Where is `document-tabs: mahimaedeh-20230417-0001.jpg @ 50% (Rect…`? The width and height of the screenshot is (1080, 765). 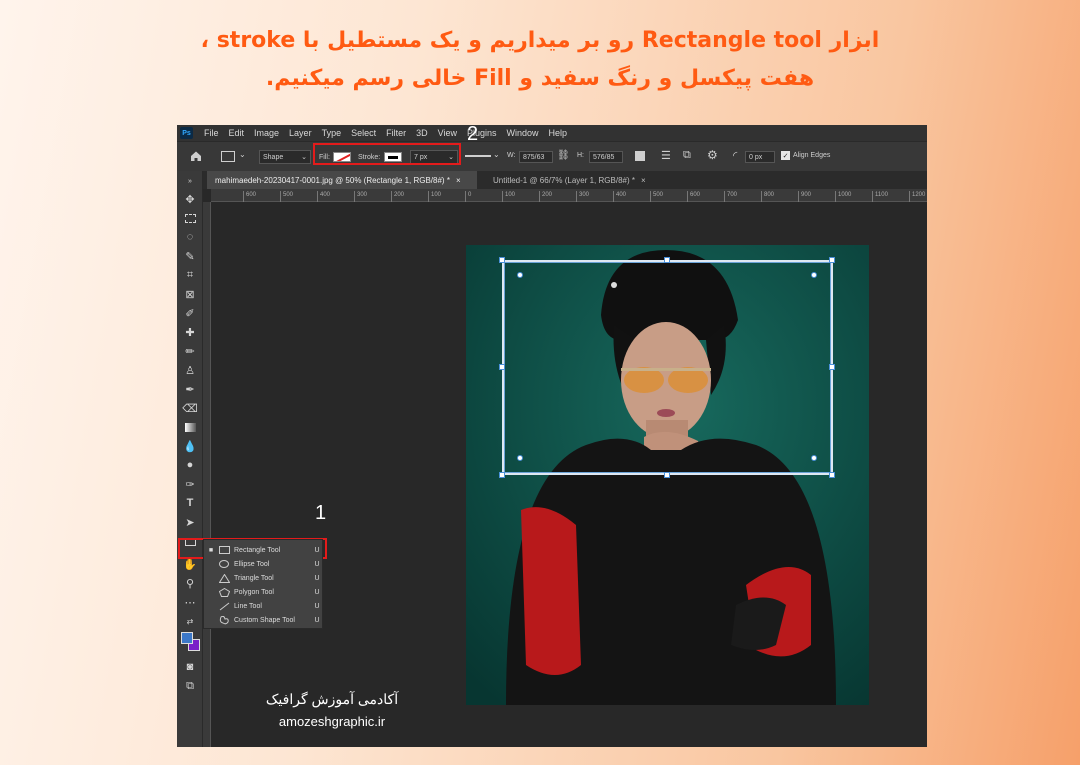
document-tabs: mahimaedeh-20230417-0001.jpg @ 50% (Rect… is located at coordinates (565, 180).